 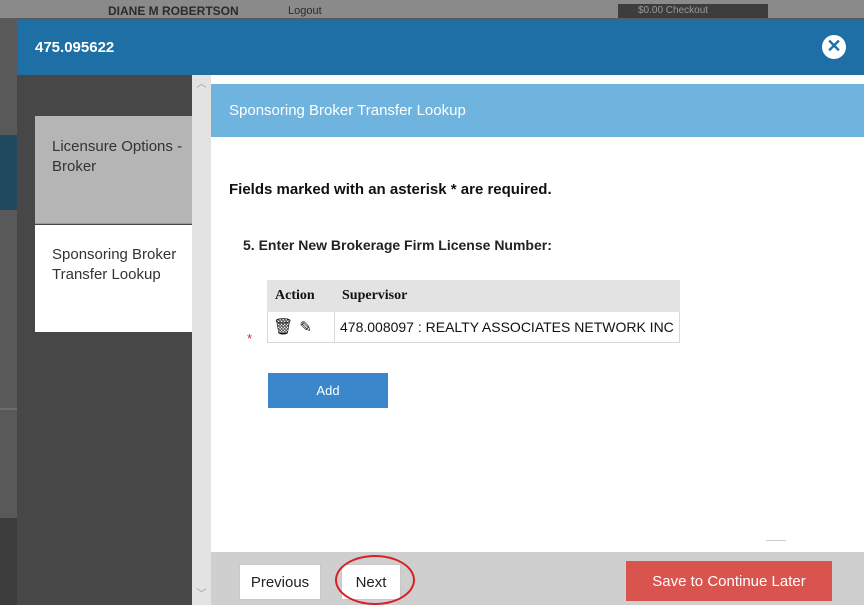 I want to click on background-cart: $0.00 Checkout, so click(x=693, y=11).